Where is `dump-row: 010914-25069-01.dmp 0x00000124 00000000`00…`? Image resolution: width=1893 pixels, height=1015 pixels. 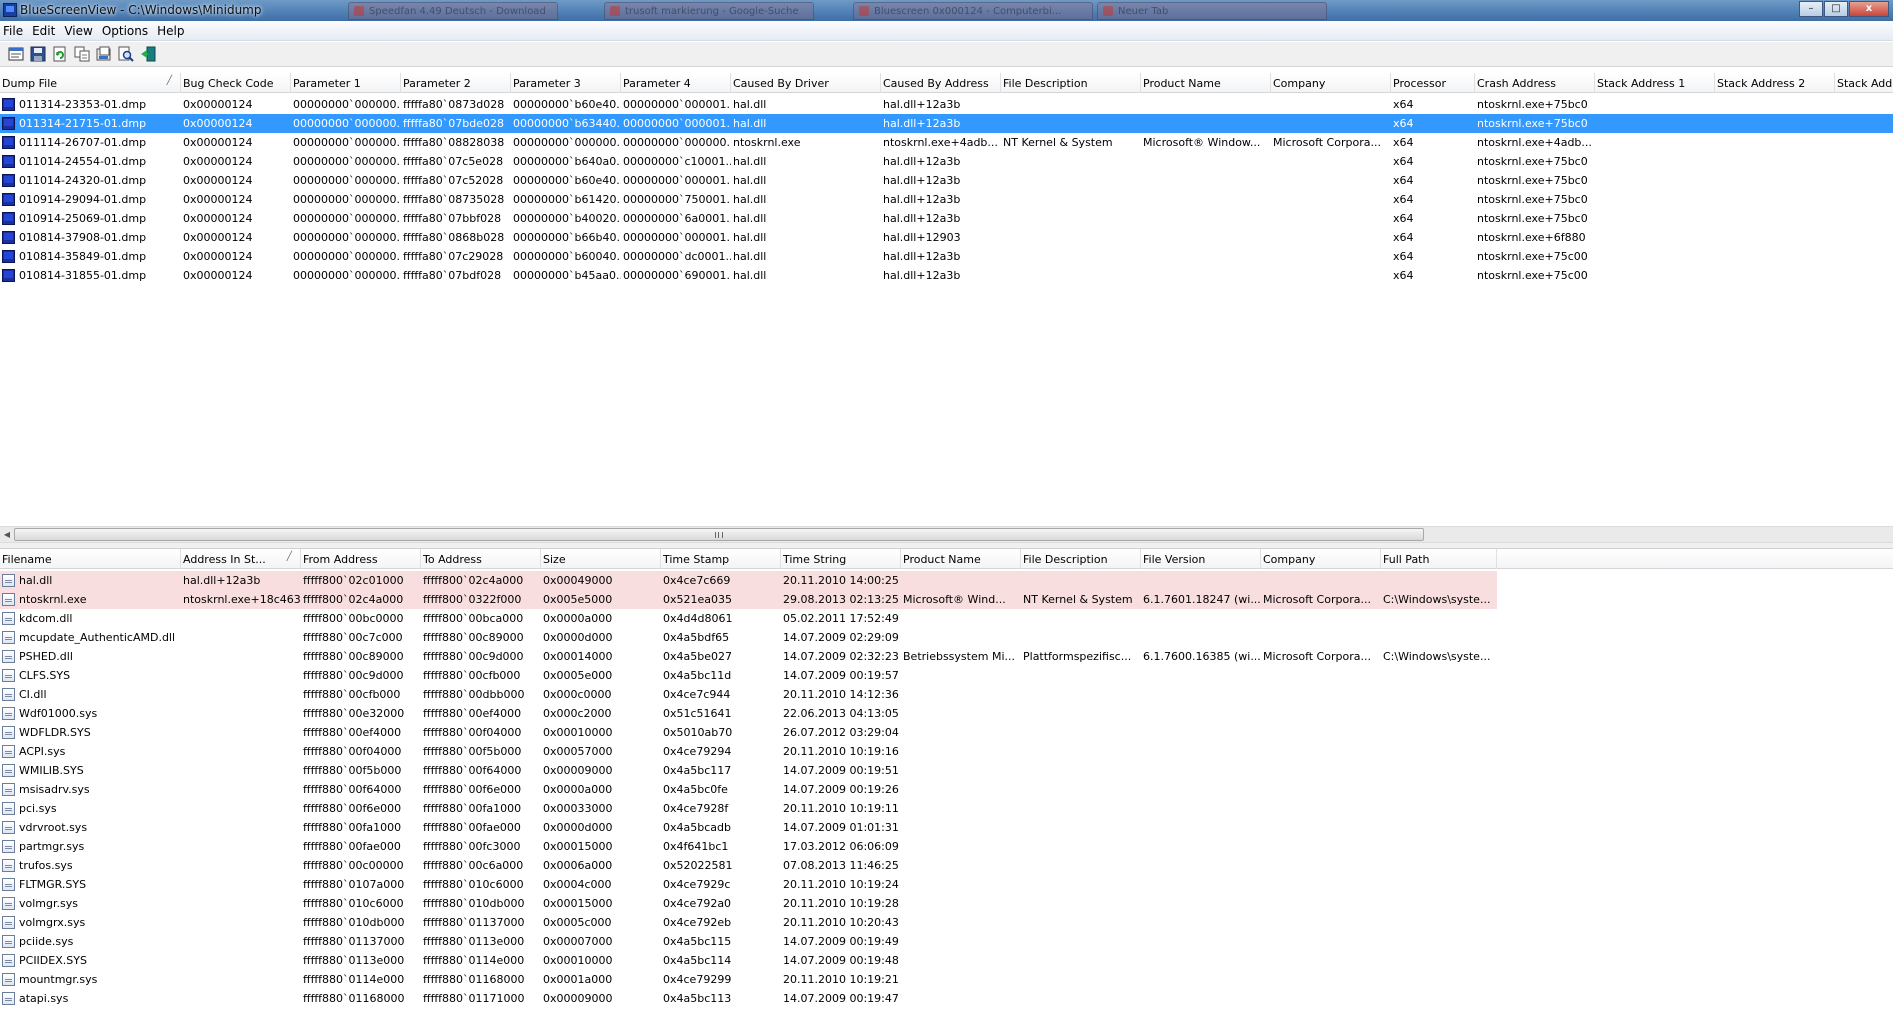 dump-row: 010914-25069-01.dmp 0x00000124 00000000`00… is located at coordinates (946, 218).